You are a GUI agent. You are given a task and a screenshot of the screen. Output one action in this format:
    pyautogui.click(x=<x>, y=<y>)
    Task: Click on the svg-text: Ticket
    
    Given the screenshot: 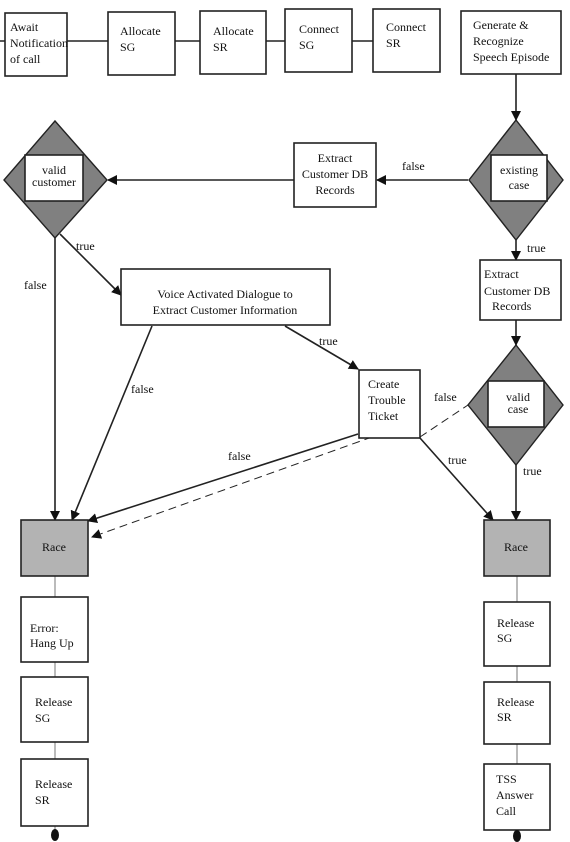 What is the action you would take?
    pyautogui.click(x=383, y=416)
    